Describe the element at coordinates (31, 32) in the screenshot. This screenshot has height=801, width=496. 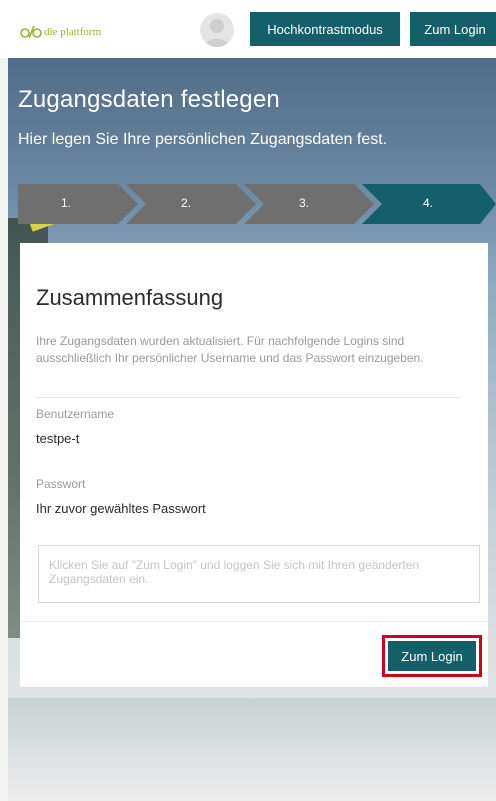
I see `dp-logo-icon` at that location.